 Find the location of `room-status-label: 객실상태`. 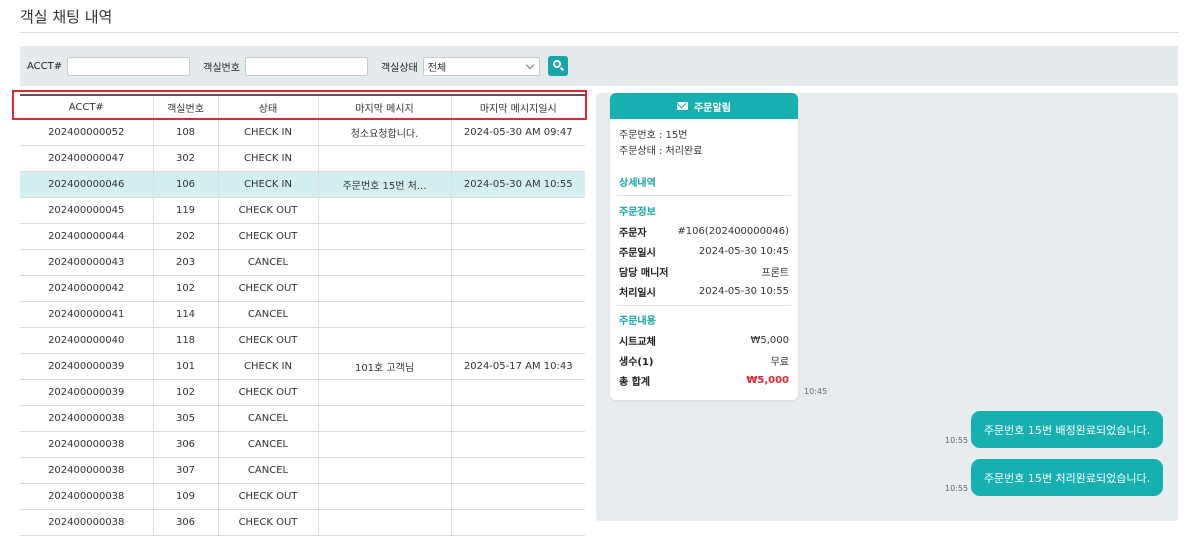

room-status-label: 객실상태 is located at coordinates (399, 68).